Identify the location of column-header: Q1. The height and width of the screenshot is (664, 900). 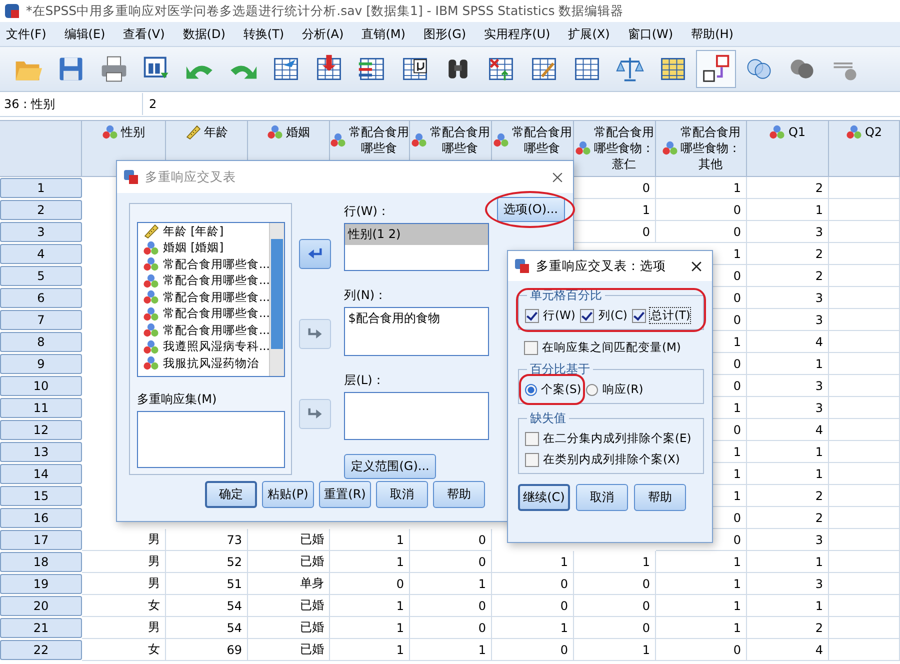
(788, 149).